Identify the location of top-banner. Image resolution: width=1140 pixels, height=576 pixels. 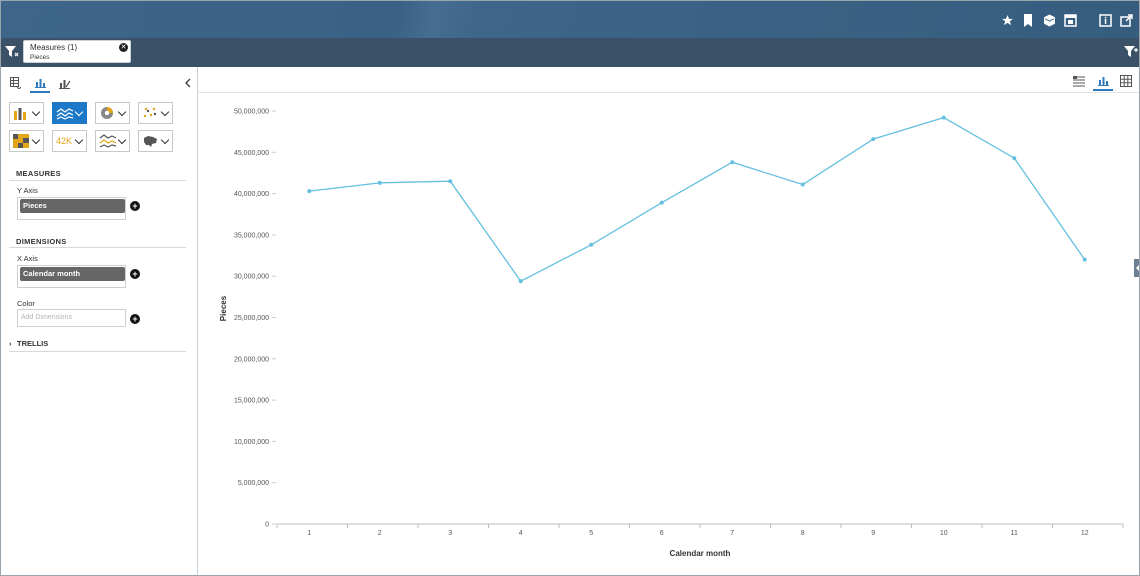
(570, 19).